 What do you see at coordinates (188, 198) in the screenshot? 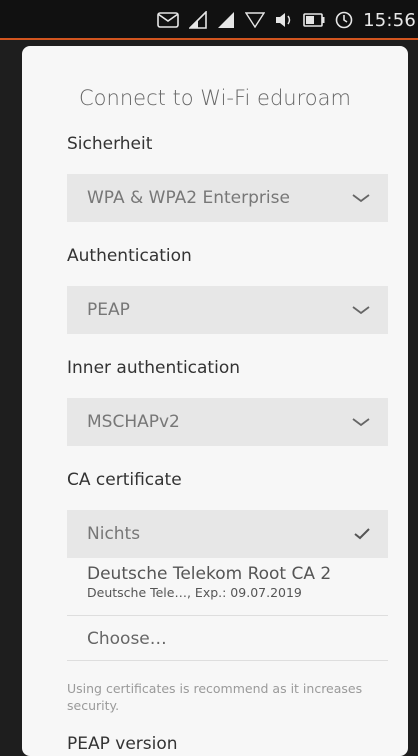
I see `security-value: WPA & WPA2 Enterprise` at bounding box center [188, 198].